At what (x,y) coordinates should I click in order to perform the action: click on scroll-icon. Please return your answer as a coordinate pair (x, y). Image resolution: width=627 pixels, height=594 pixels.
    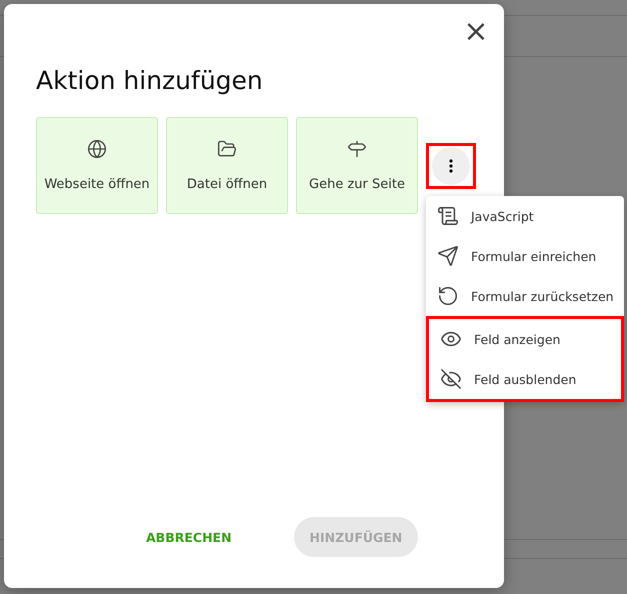
    Looking at the image, I should click on (448, 216).